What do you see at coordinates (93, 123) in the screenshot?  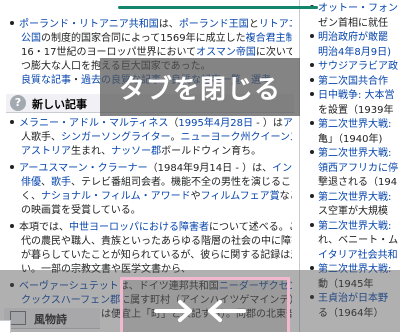 I see `article-link: メラニー・アドル・マルティネス` at bounding box center [93, 123].